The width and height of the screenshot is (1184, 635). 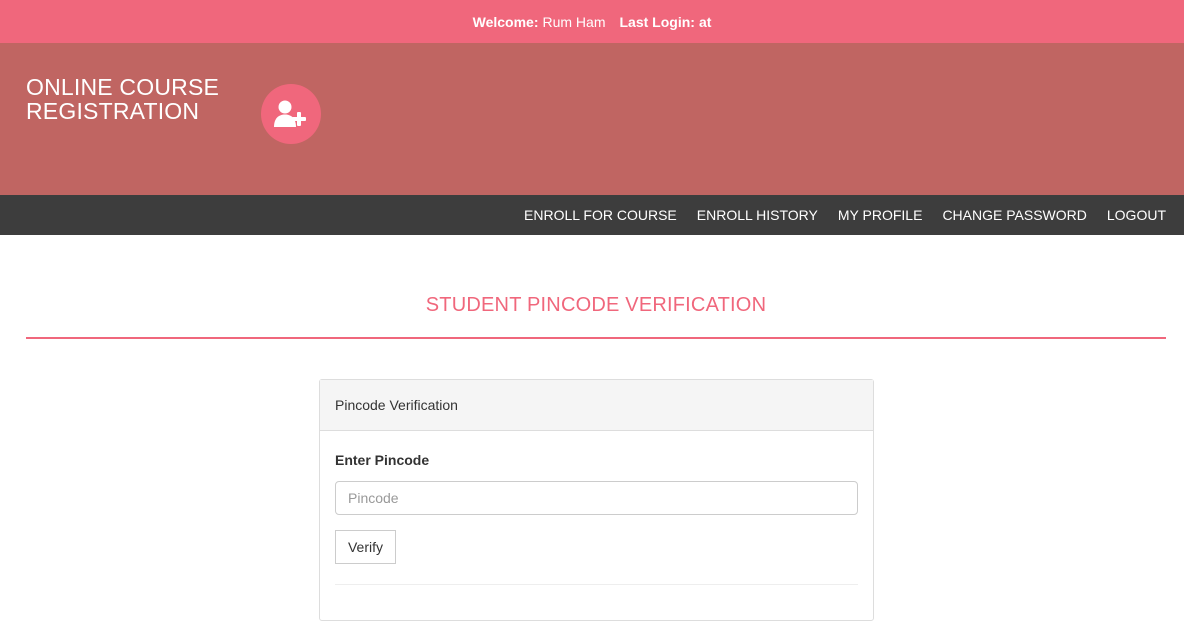 I want to click on nav-enroll-for-course: ENROLL FOR COURSE, so click(x=600, y=215).